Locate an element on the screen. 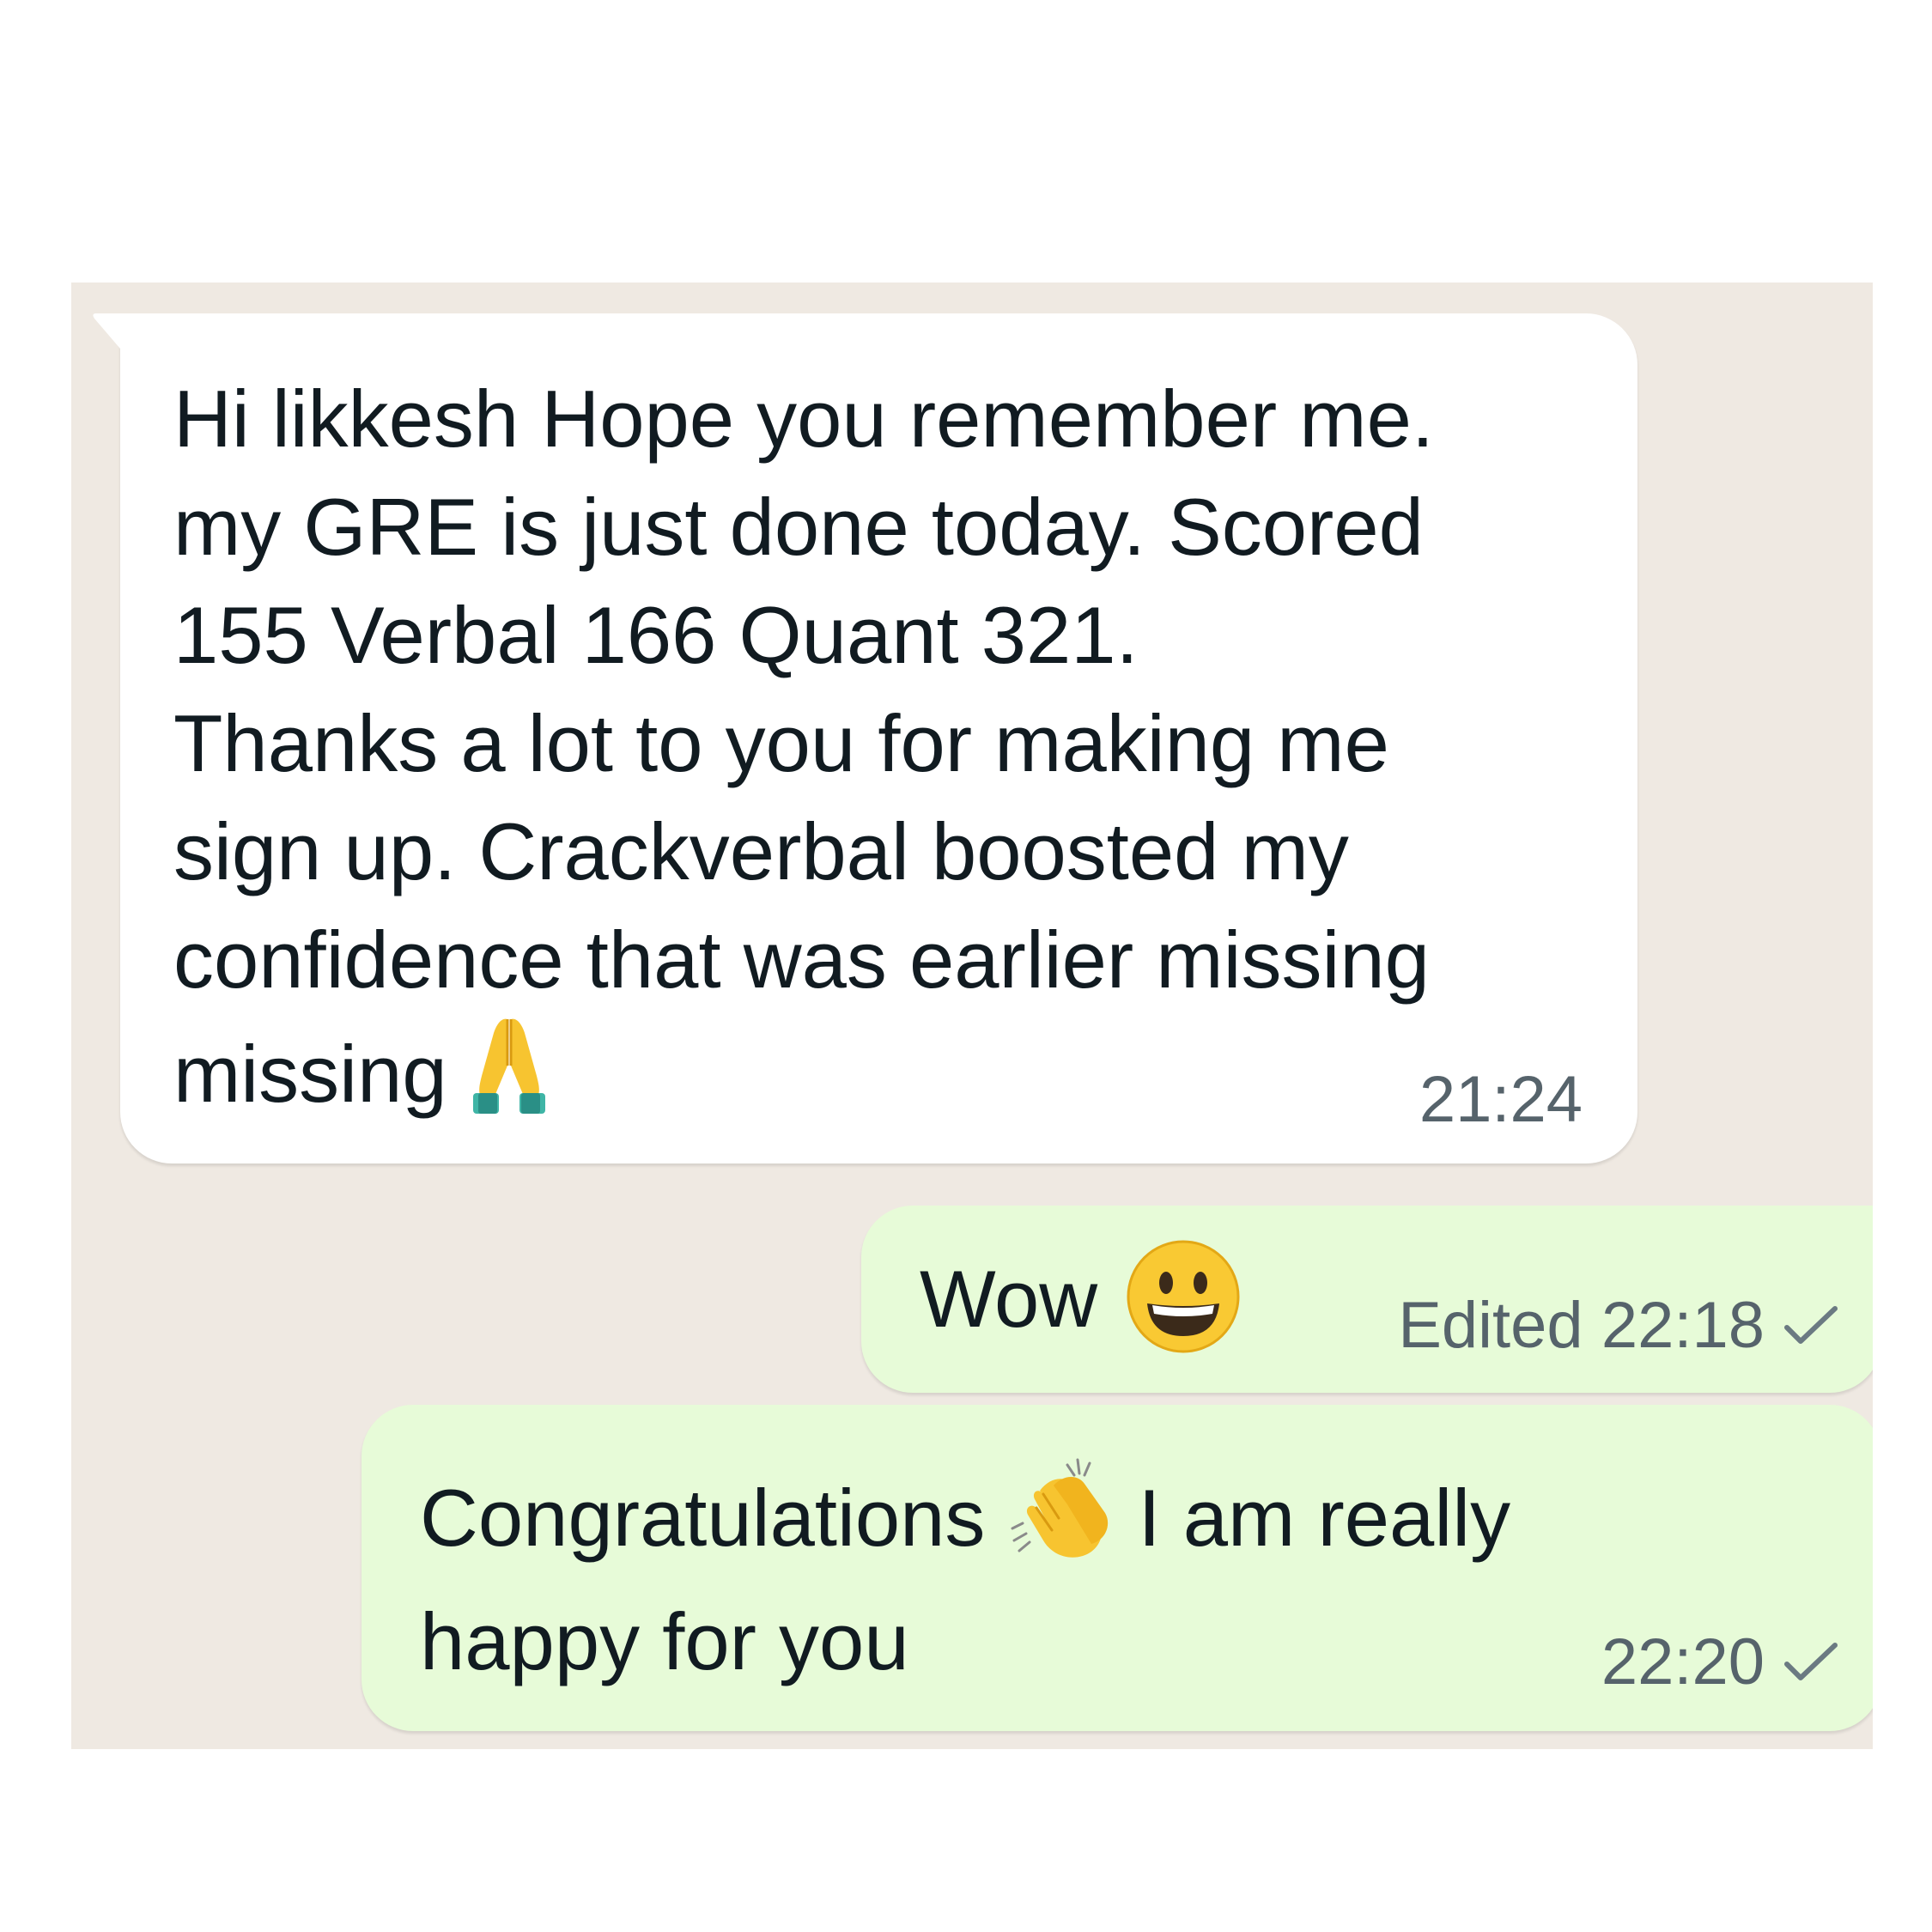 The width and height of the screenshot is (1932, 1932). message-text: Wow is located at coordinates (1009, 1298).